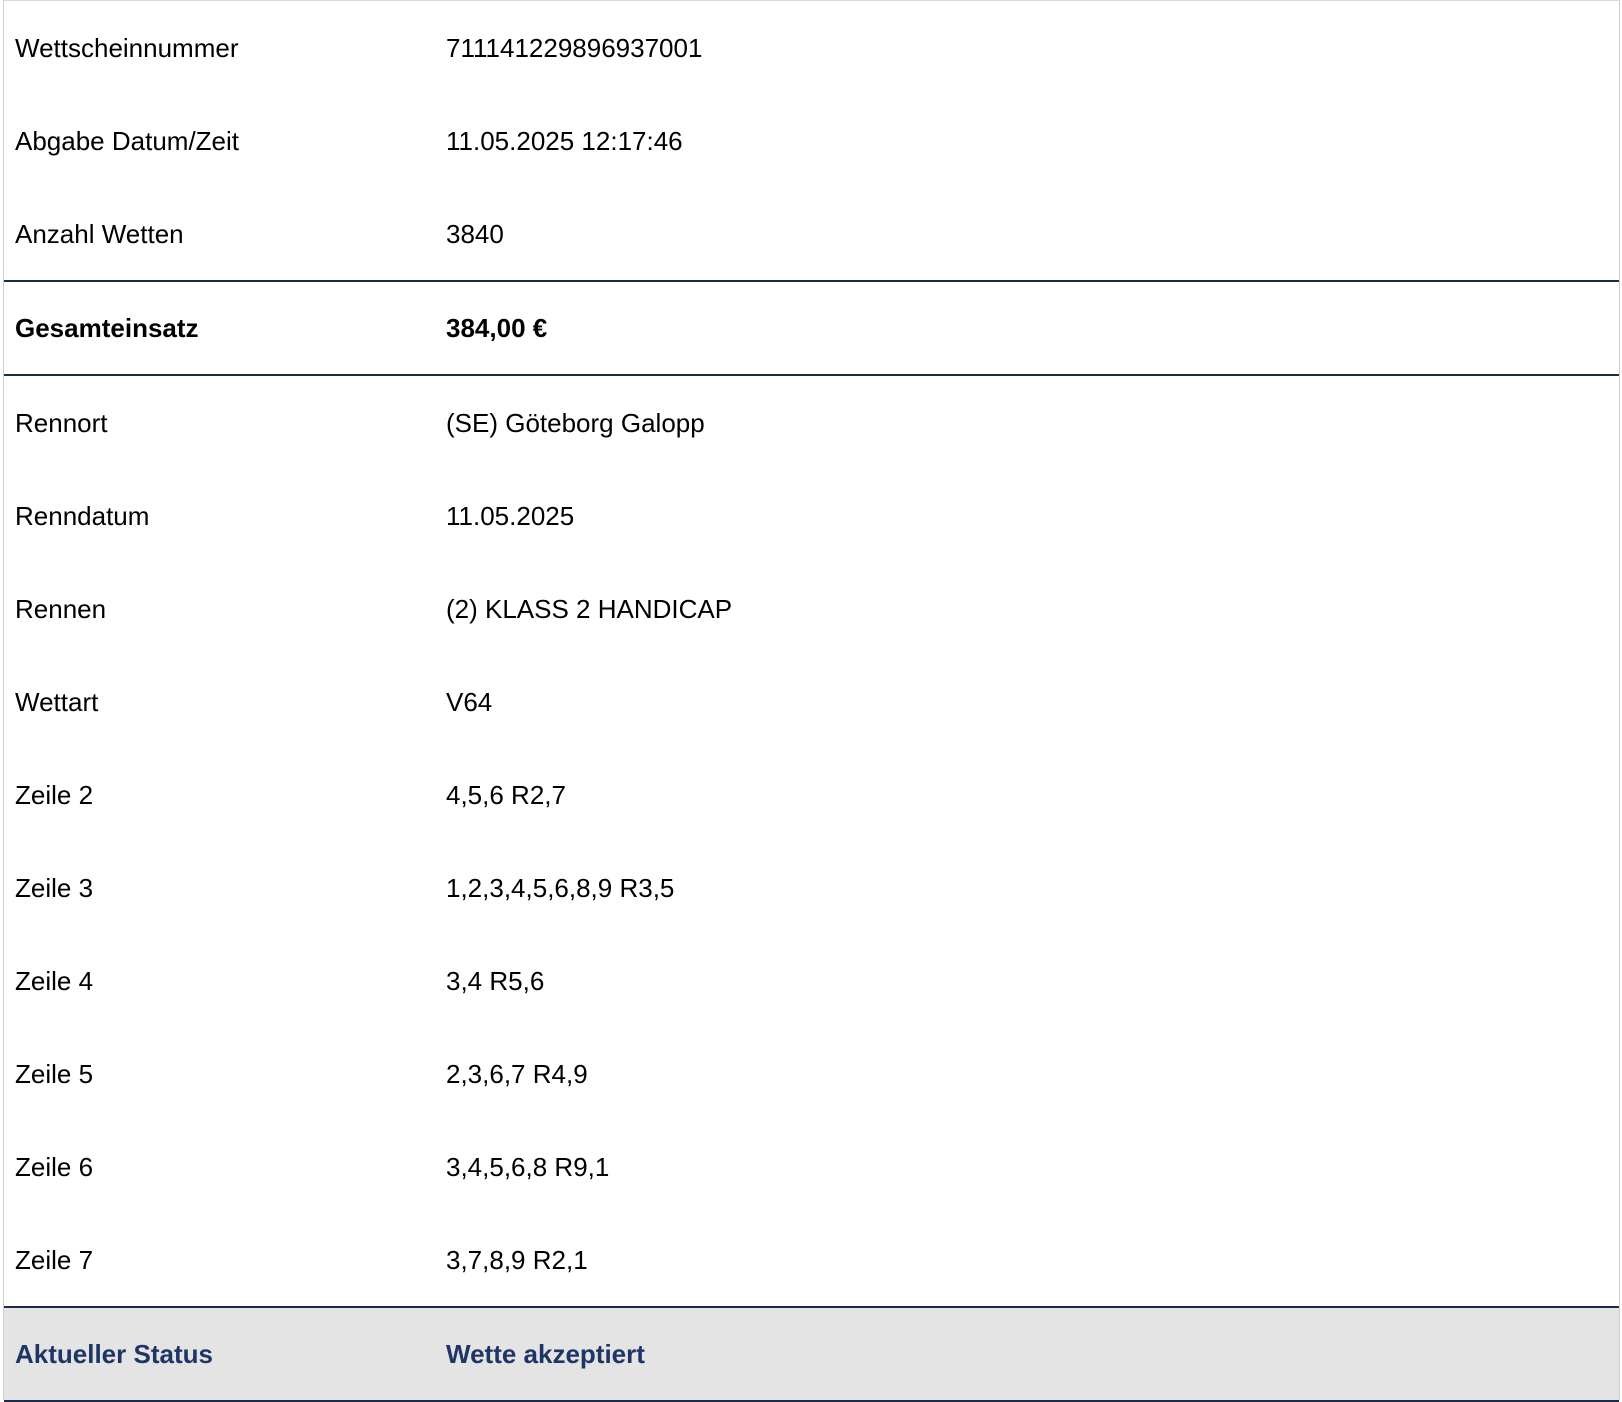 The width and height of the screenshot is (1622, 1402). What do you see at coordinates (127, 47) in the screenshot?
I see `row-label: Wettscheinnummer` at bounding box center [127, 47].